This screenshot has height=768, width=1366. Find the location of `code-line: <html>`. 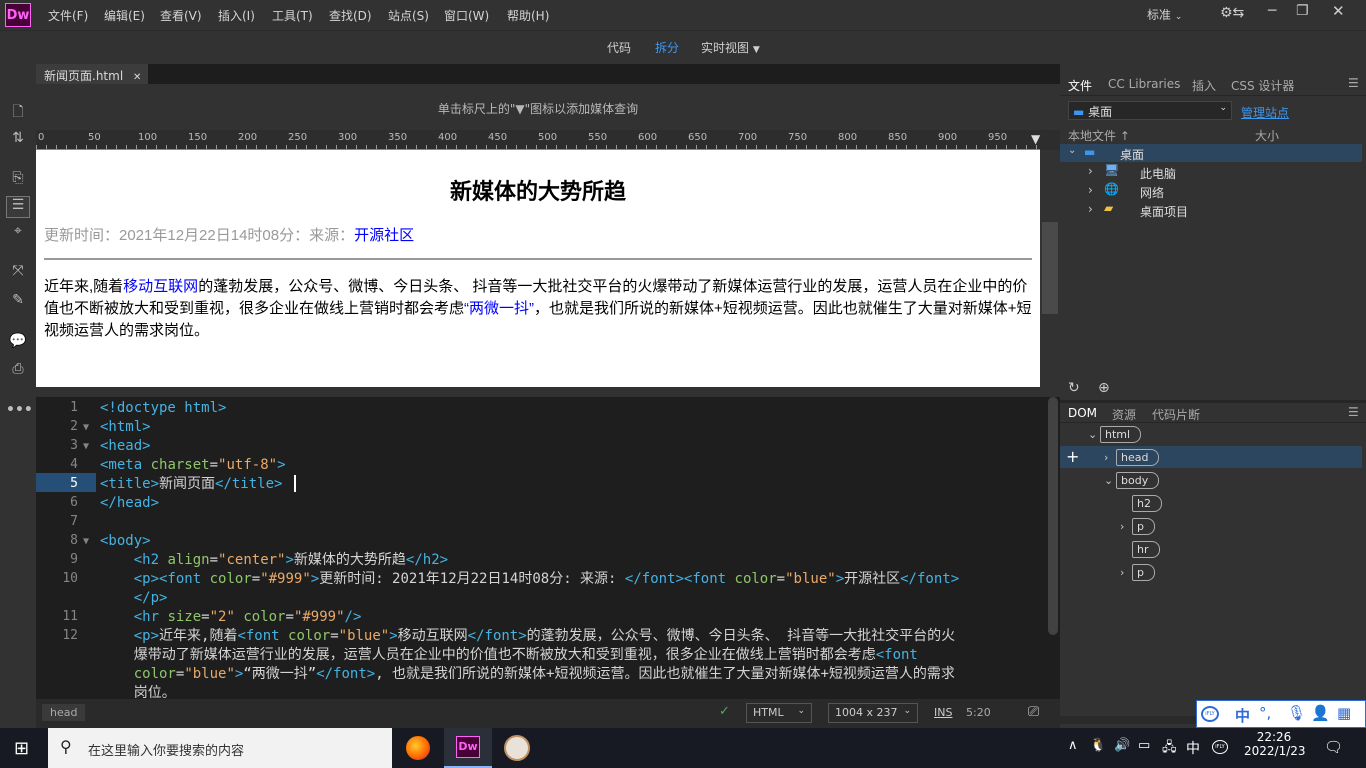

code-line: <html> is located at coordinates (125, 427).